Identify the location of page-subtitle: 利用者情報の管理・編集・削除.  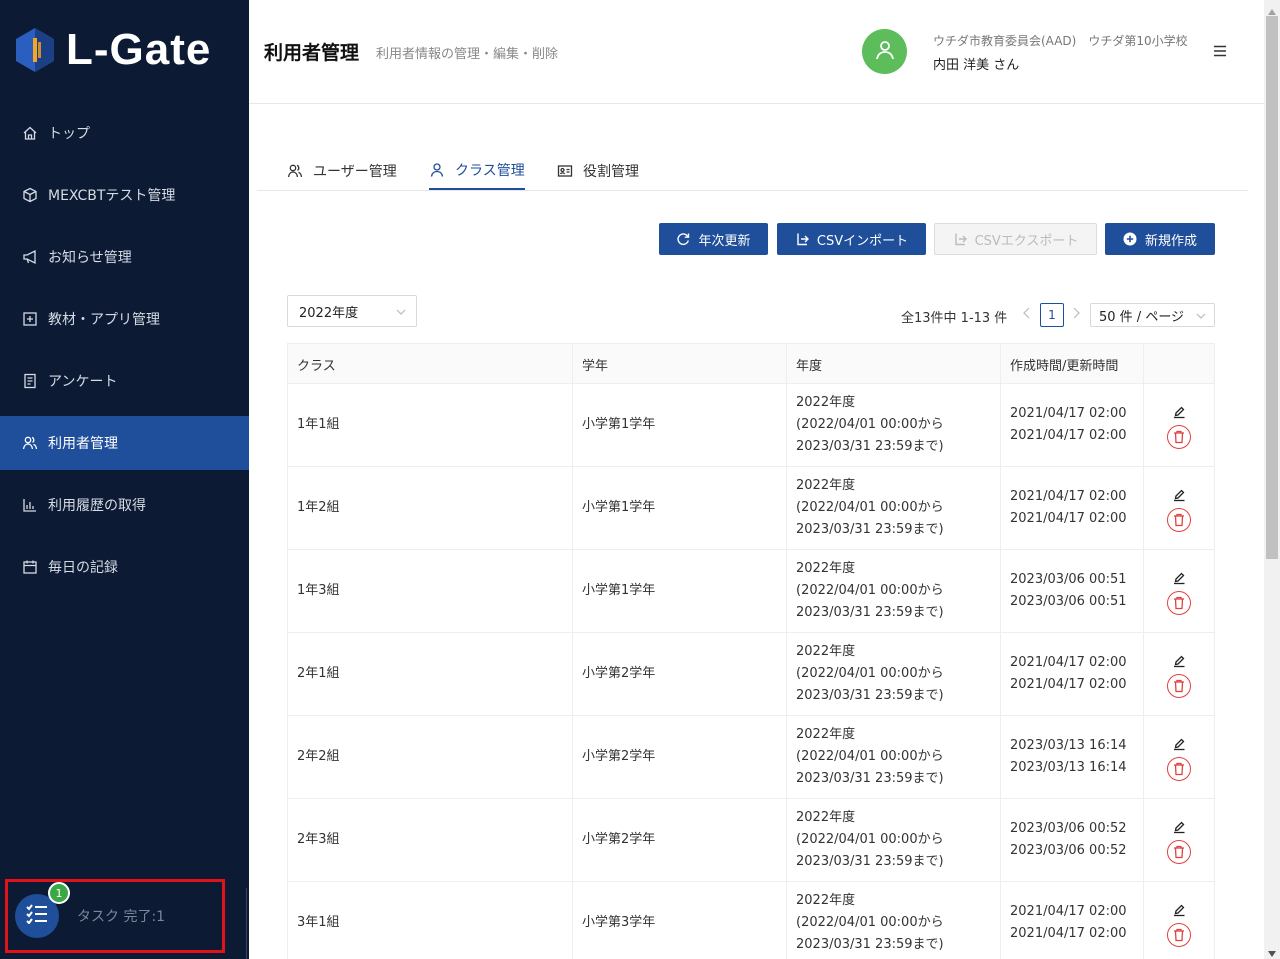
(467, 54).